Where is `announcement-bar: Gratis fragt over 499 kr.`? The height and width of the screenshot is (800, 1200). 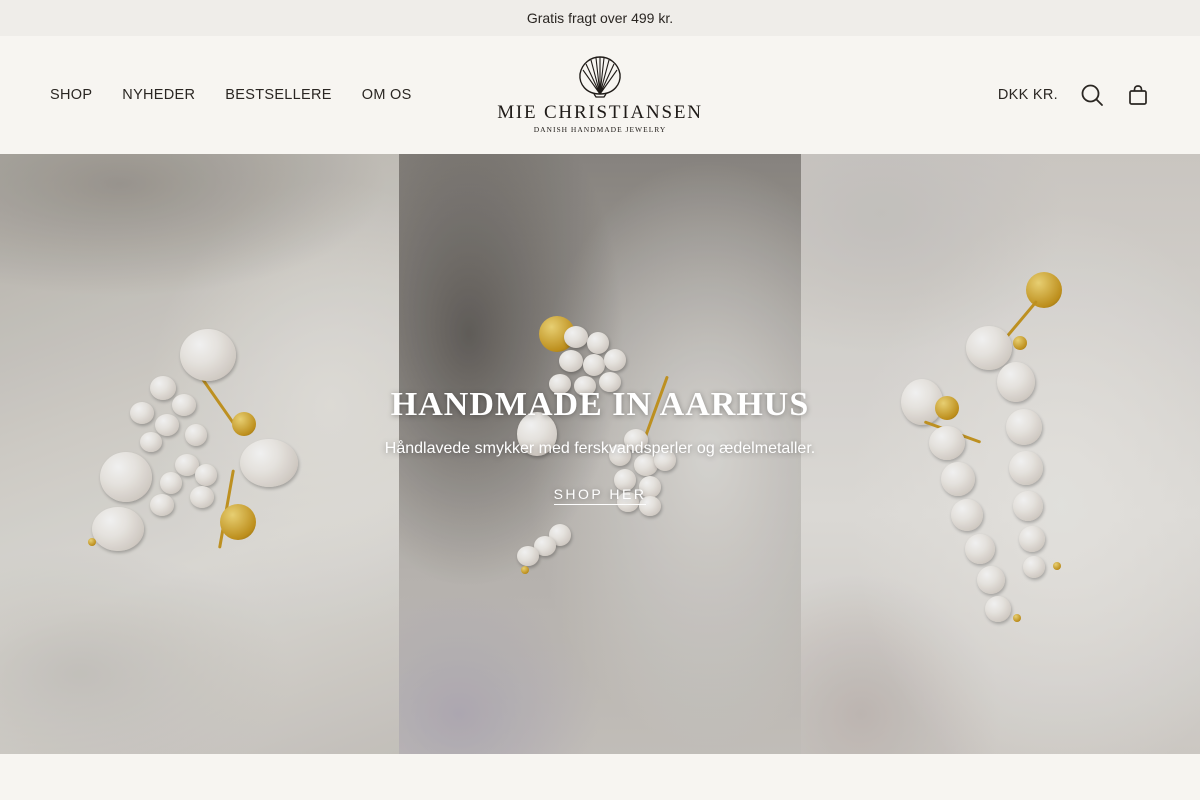
announcement-bar: Gratis fragt over 499 kr. is located at coordinates (600, 18).